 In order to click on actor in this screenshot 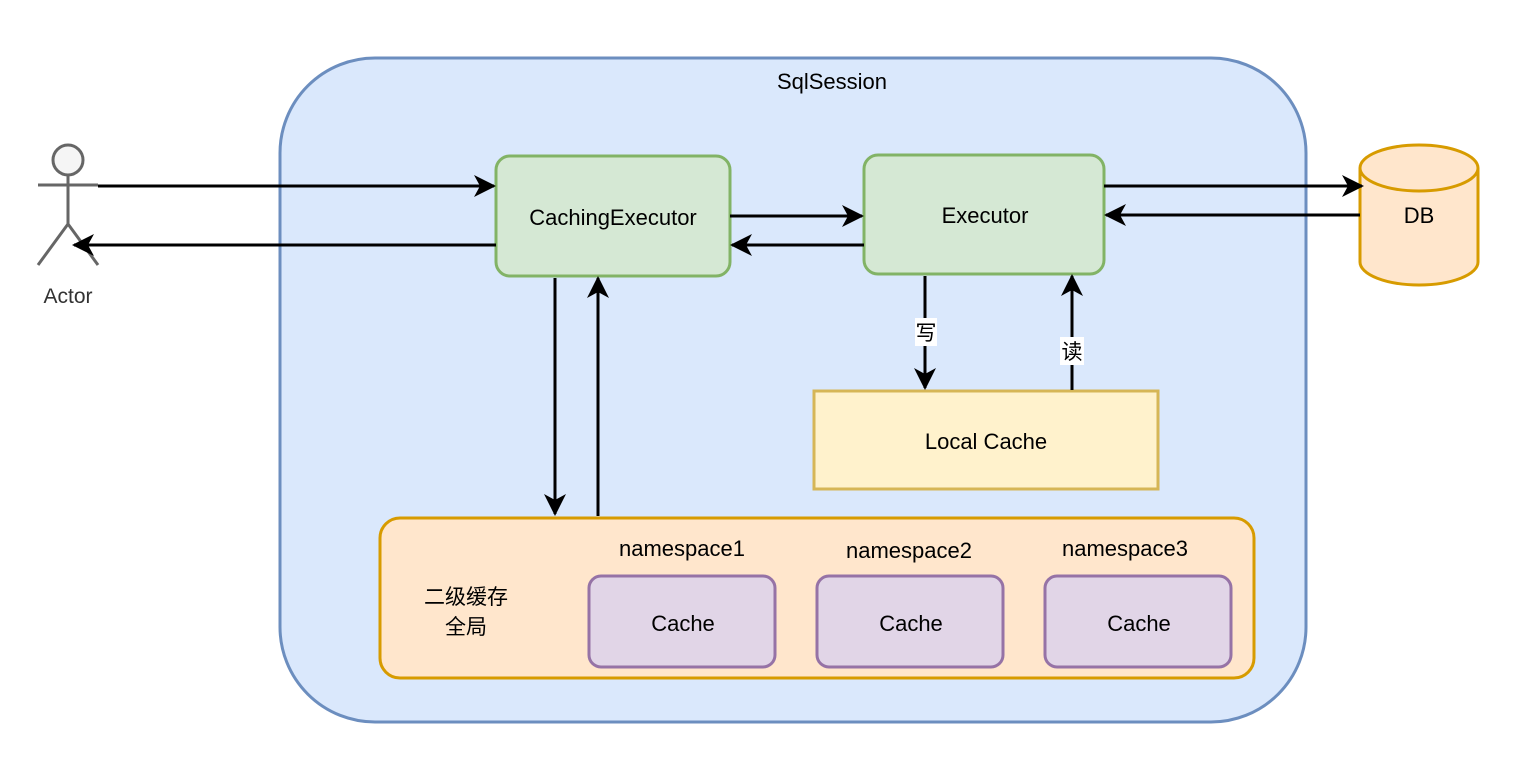, I will do `click(68, 204)`.